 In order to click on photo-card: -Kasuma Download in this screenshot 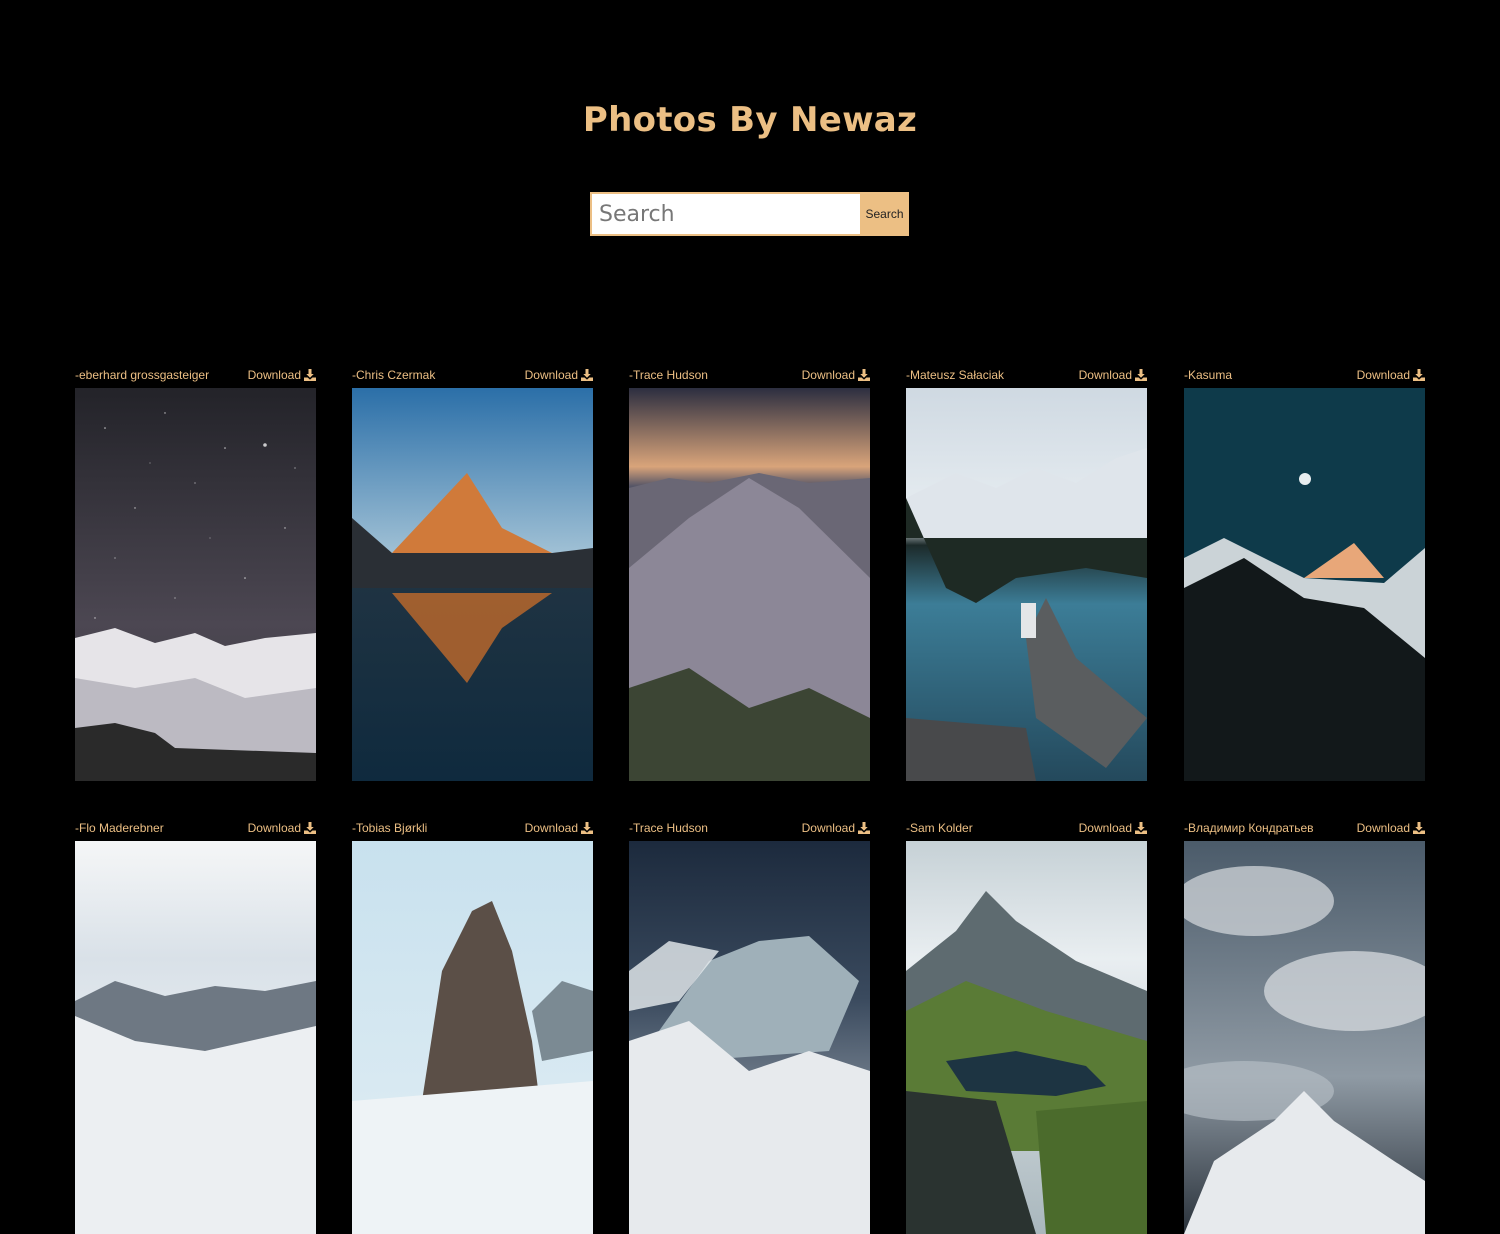, I will do `click(1304, 574)`.